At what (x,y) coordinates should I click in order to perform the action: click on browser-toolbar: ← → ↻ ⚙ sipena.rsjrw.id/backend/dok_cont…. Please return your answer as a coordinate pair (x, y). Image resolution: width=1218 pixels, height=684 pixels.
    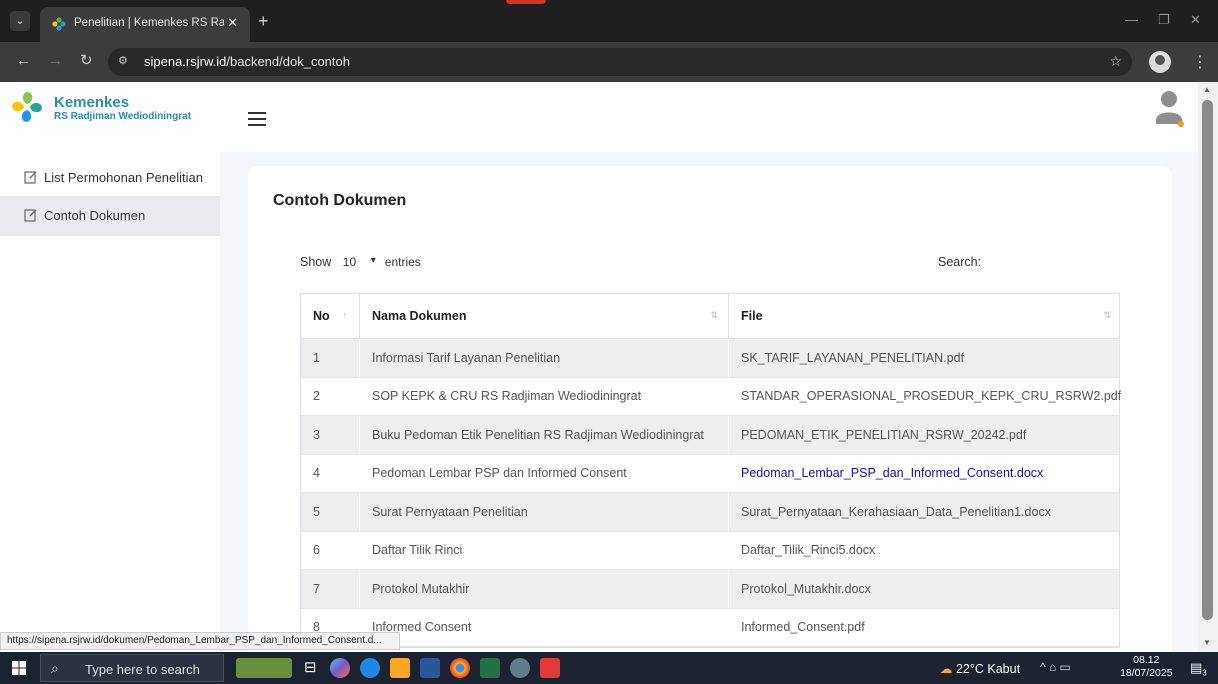
    Looking at the image, I should click on (609, 62).